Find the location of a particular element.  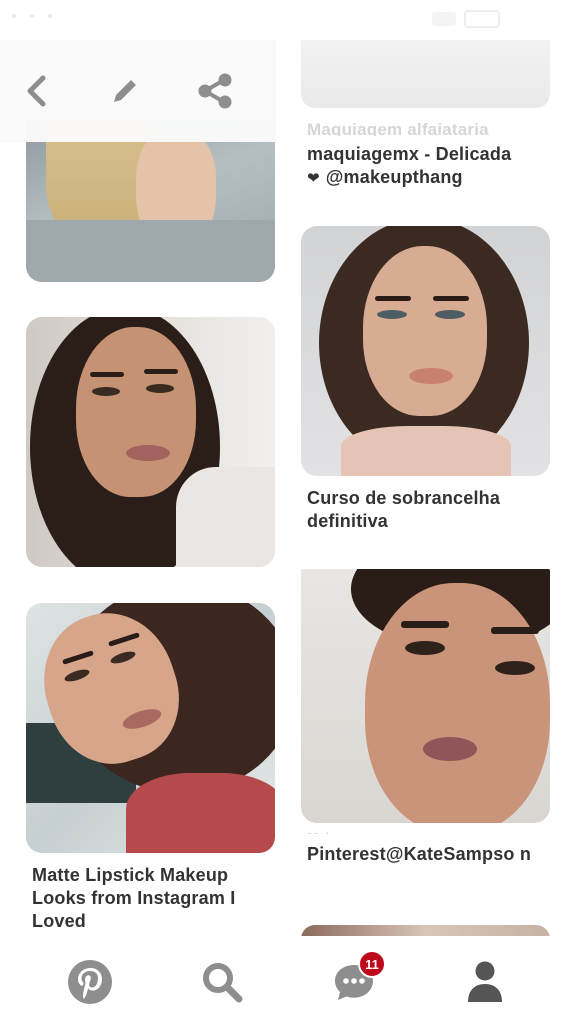

share-icon is located at coordinates (215, 91).